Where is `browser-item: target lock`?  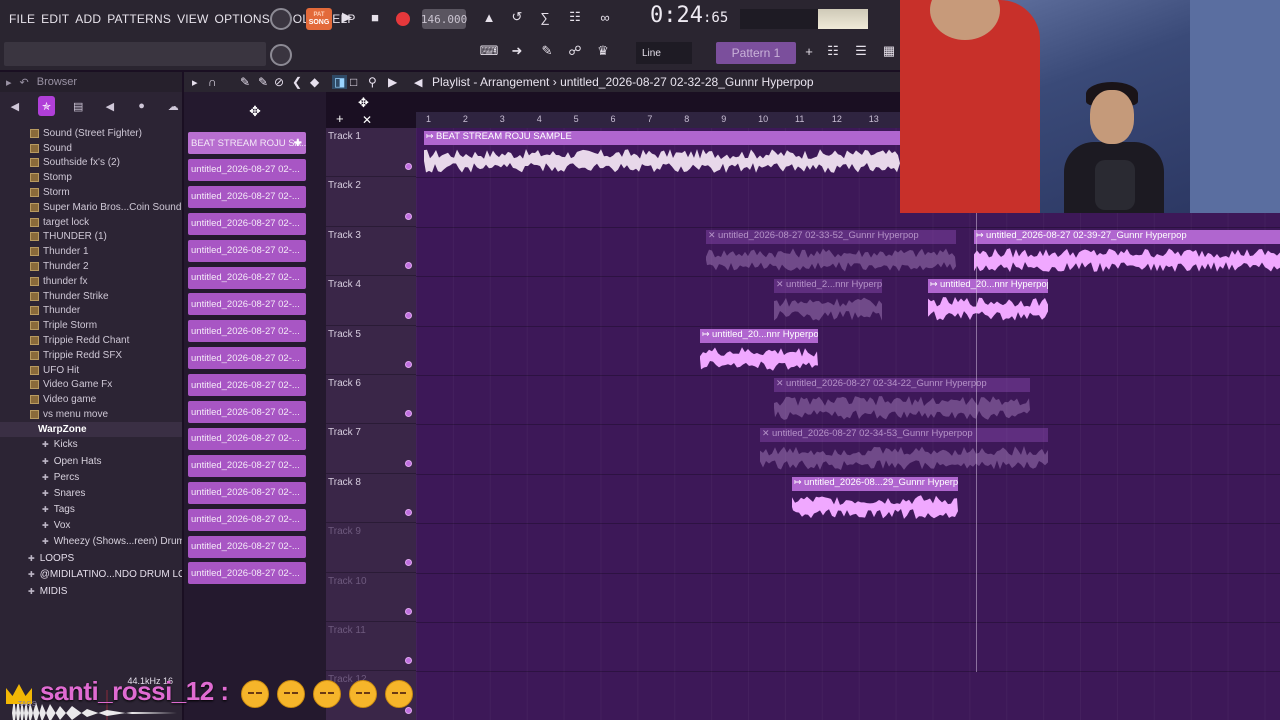 browser-item: target lock is located at coordinates (91, 222).